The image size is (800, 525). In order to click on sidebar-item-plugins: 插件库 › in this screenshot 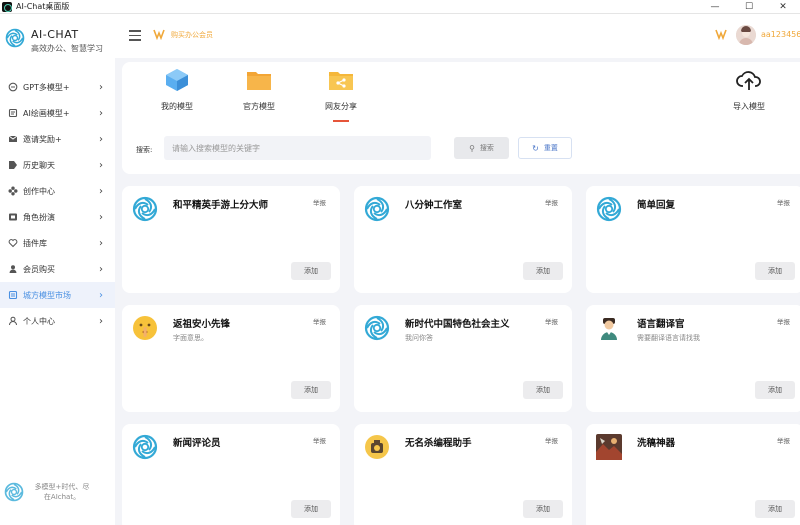, I will do `click(57, 243)`.